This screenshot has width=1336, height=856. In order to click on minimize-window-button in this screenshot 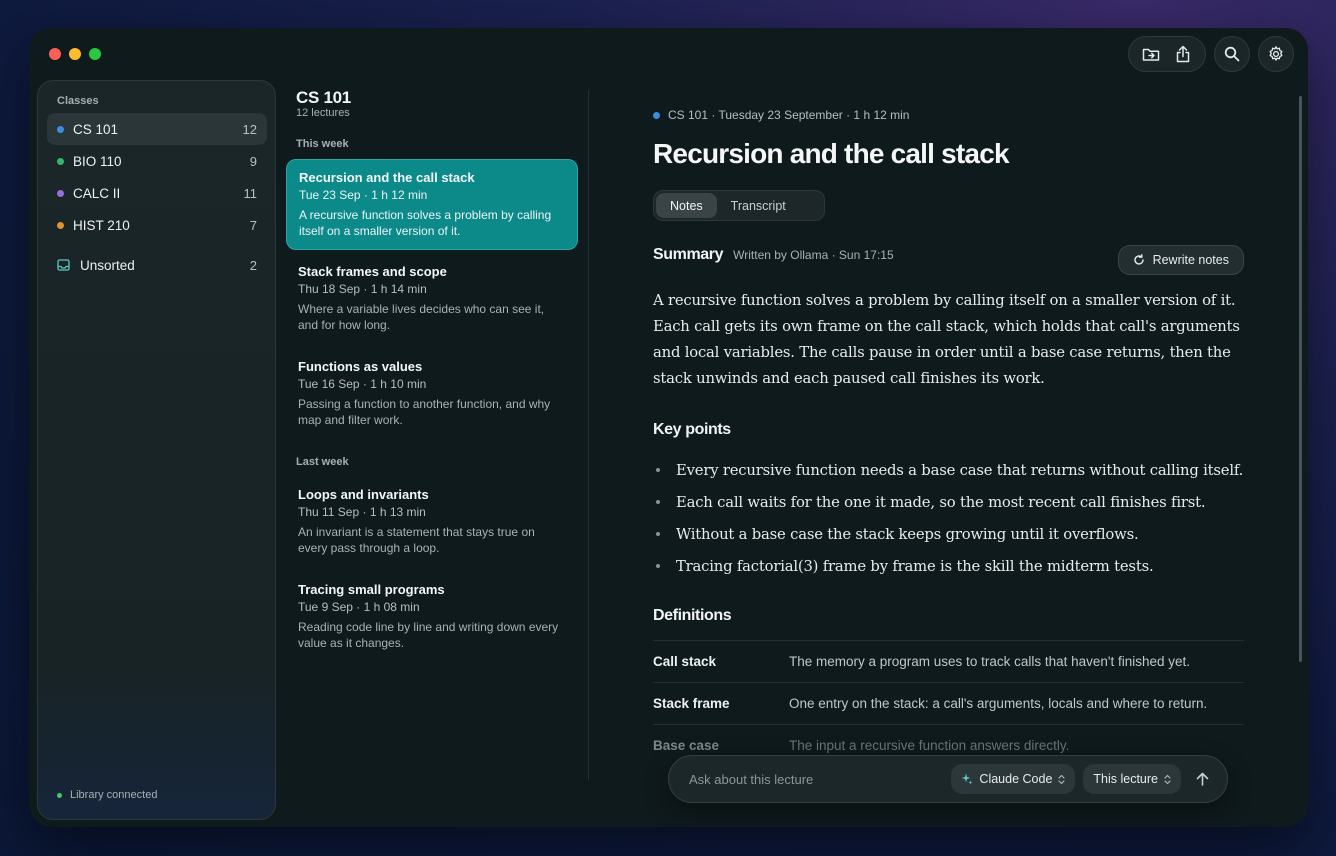, I will do `click(75, 54)`.